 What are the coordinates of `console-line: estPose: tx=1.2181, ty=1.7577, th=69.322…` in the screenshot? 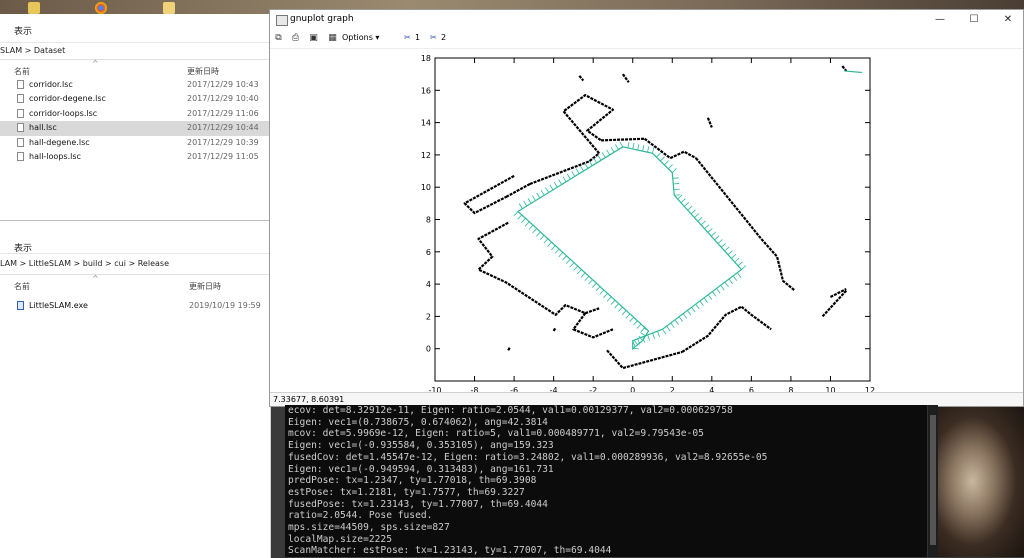 It's located at (406, 492).